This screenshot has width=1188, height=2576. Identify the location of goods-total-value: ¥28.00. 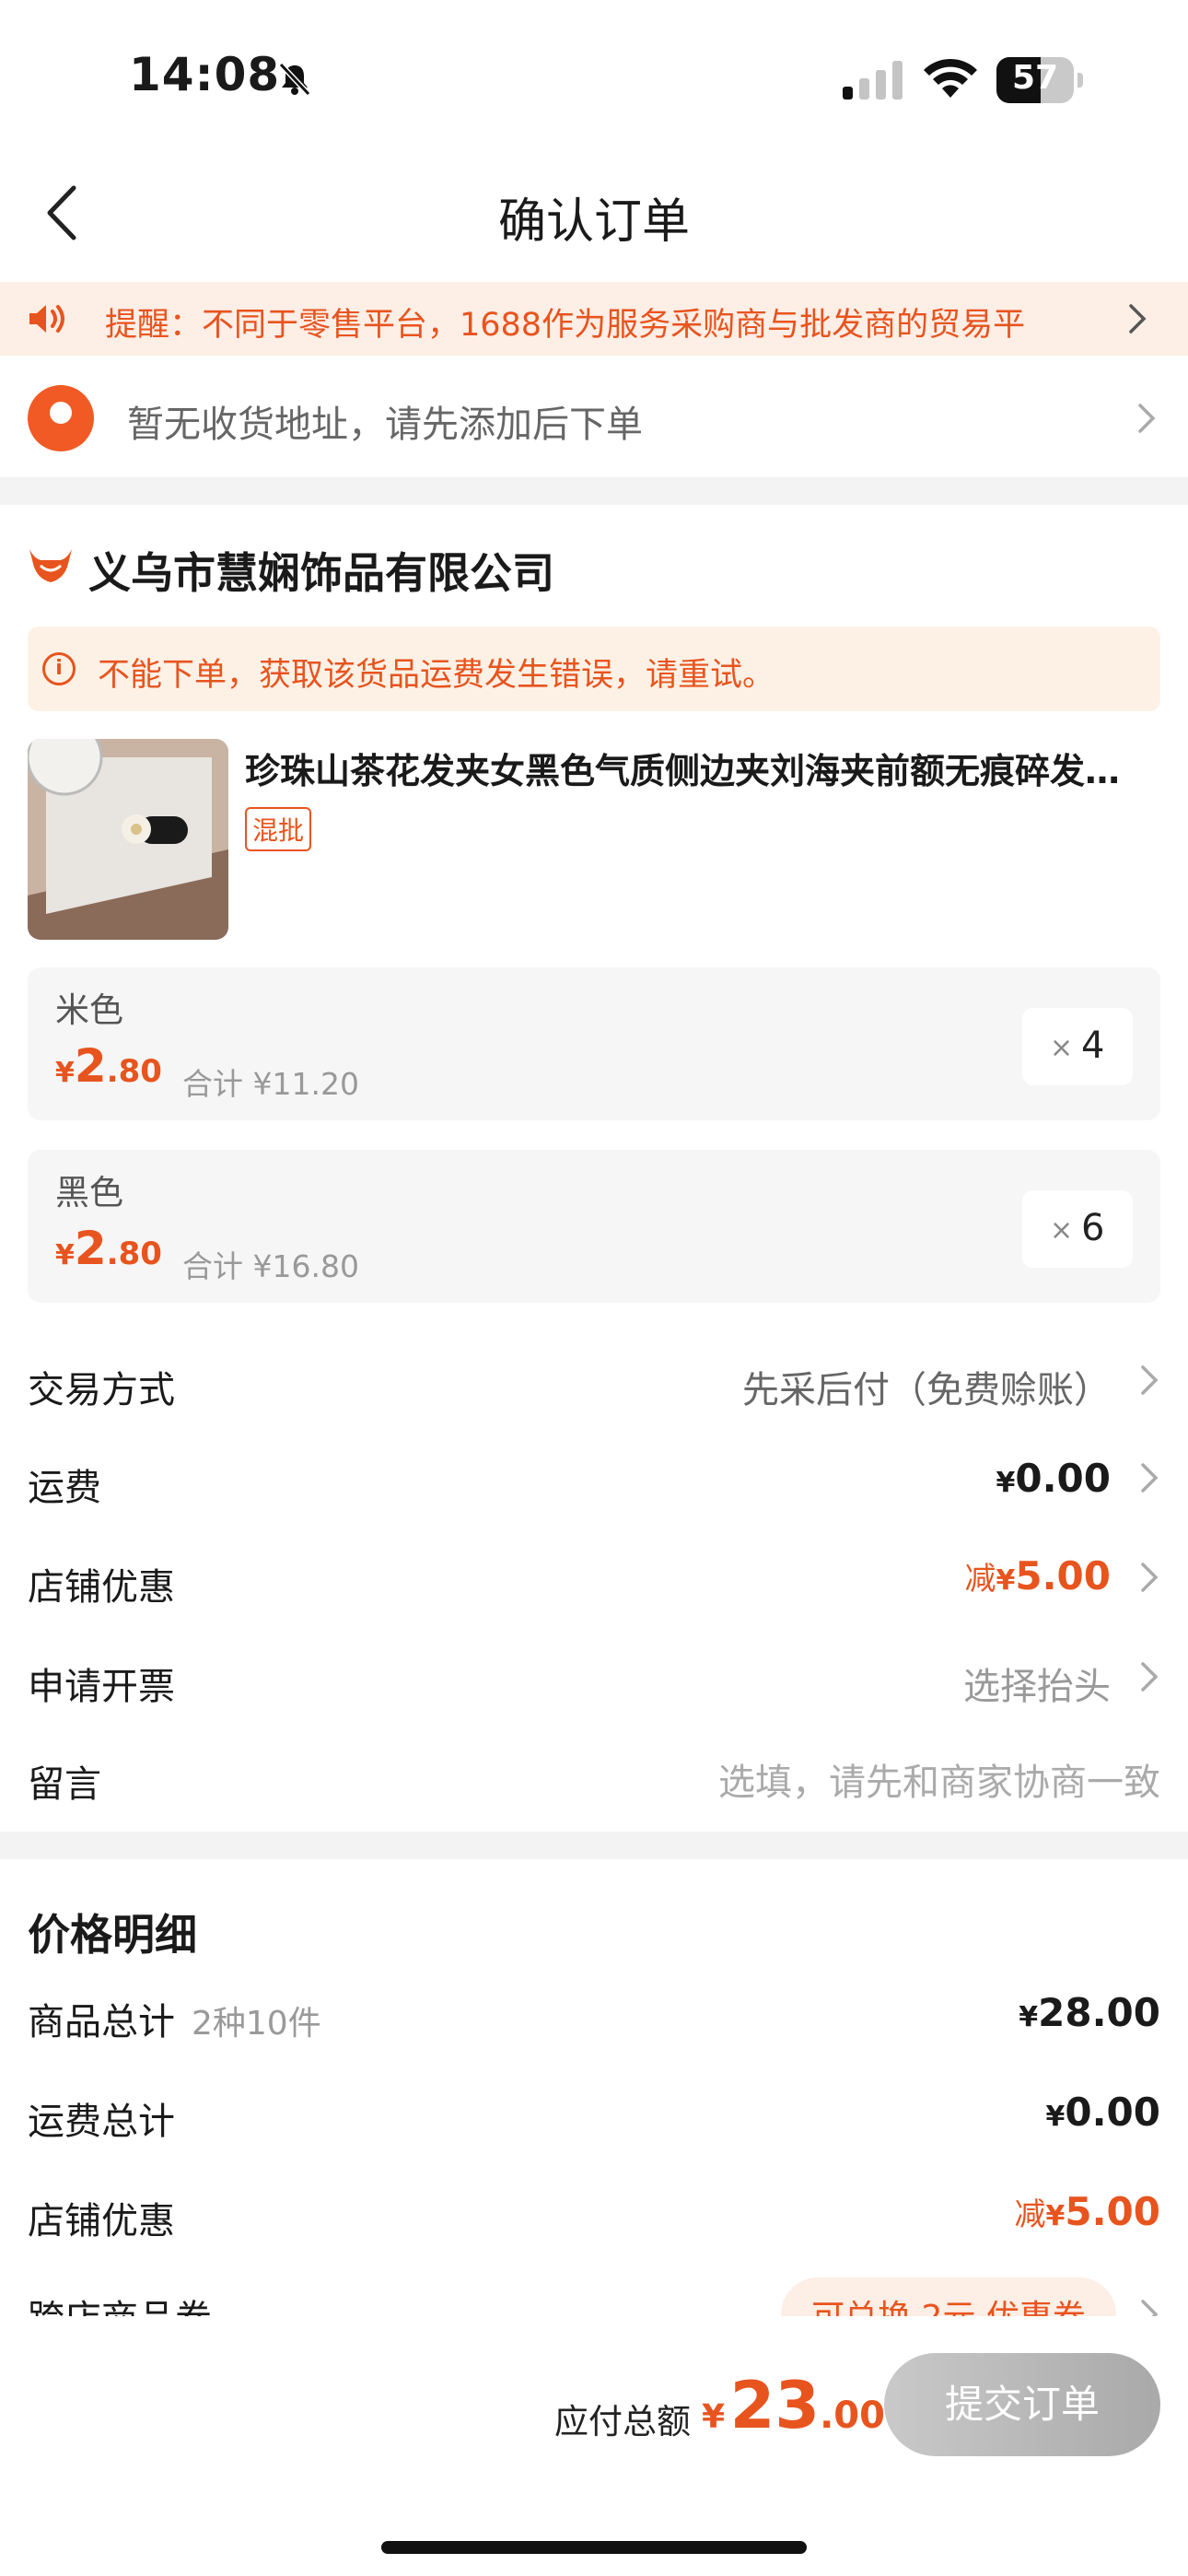
(1089, 2012).